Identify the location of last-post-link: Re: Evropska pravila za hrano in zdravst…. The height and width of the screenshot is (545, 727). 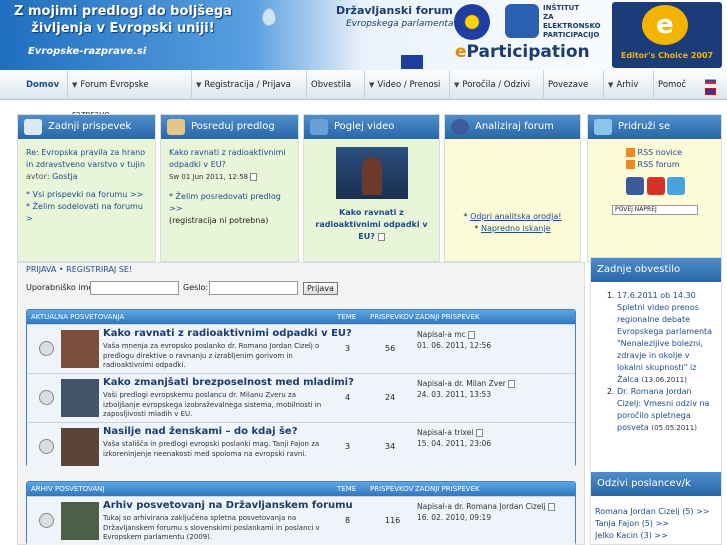
(85, 158).